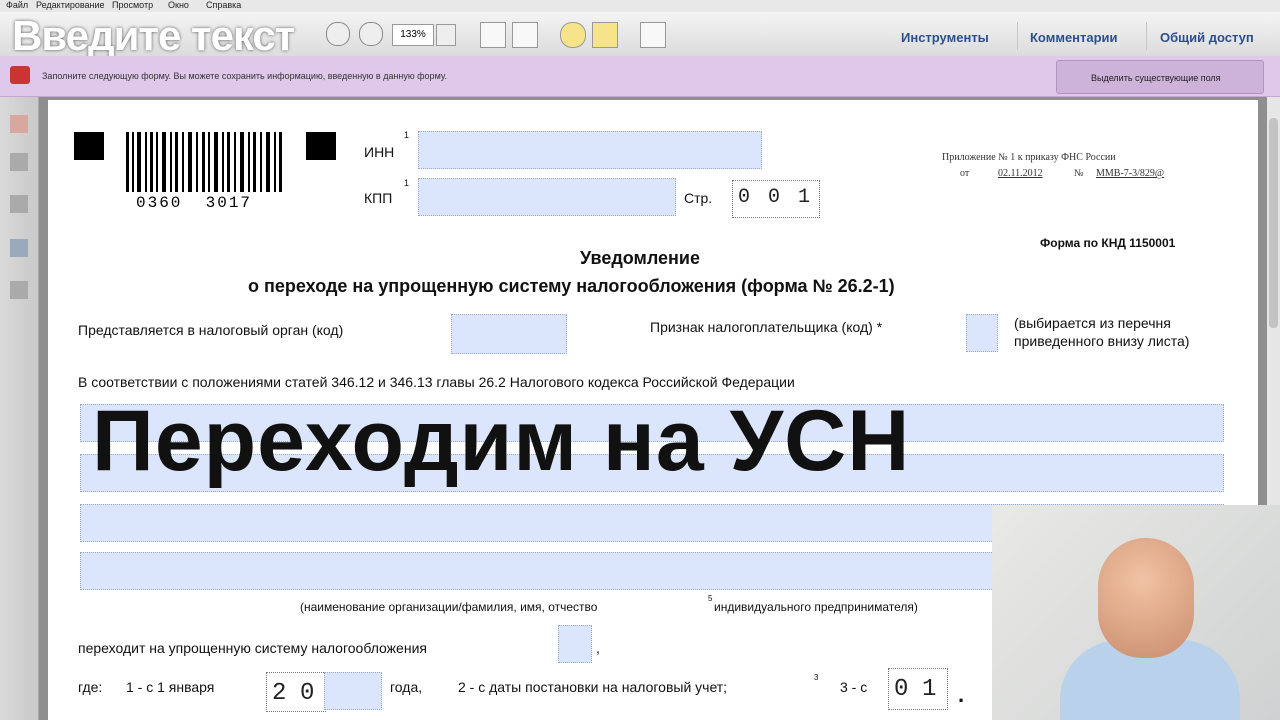  What do you see at coordinates (1102, 341) in the screenshot?
I see `taxpayer-note: приведенного внизу листа)` at bounding box center [1102, 341].